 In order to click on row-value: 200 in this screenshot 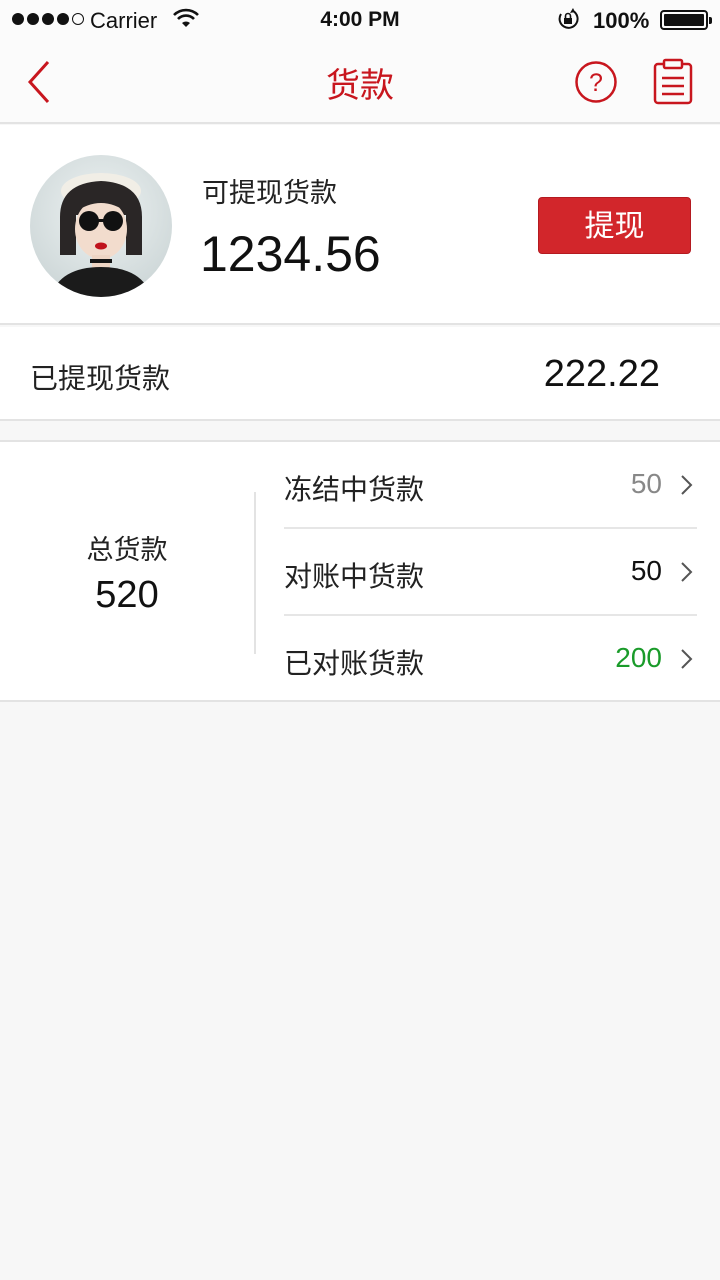, I will do `click(638, 657)`.